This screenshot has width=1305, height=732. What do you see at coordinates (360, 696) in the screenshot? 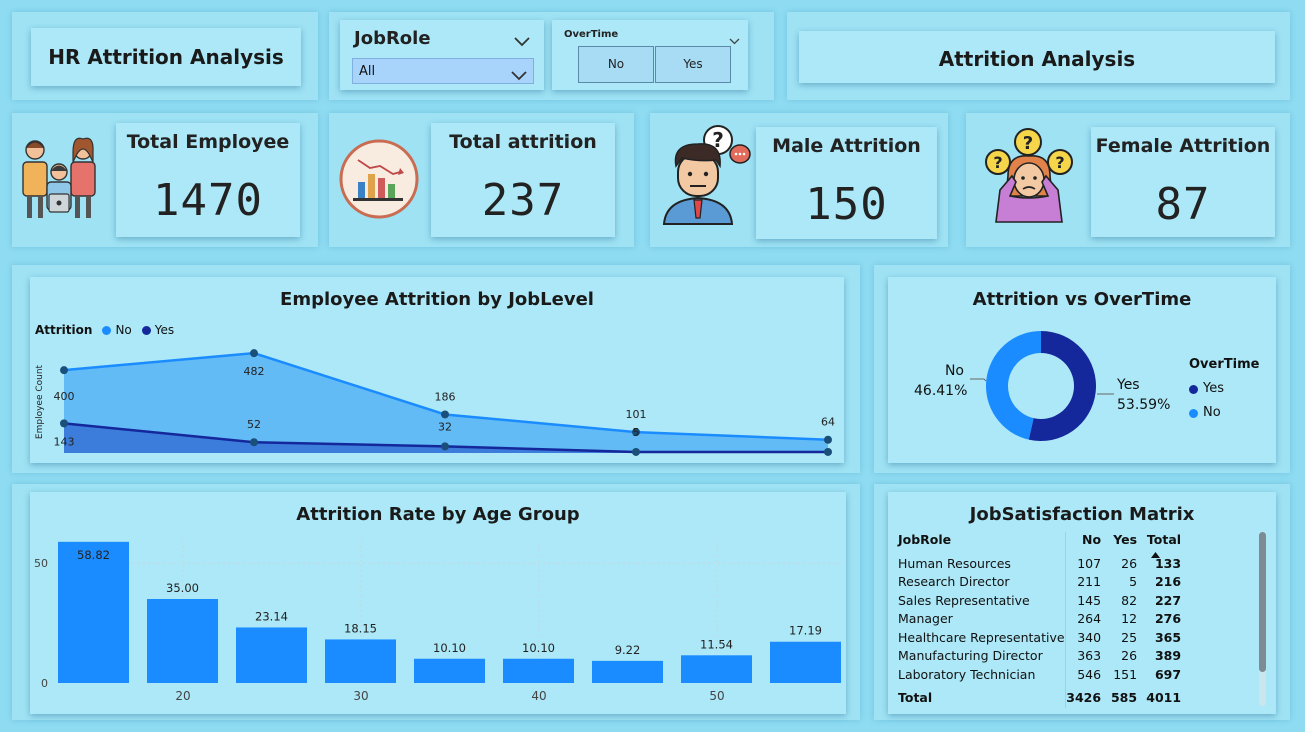
I see `x-tick-label: 30` at bounding box center [360, 696].